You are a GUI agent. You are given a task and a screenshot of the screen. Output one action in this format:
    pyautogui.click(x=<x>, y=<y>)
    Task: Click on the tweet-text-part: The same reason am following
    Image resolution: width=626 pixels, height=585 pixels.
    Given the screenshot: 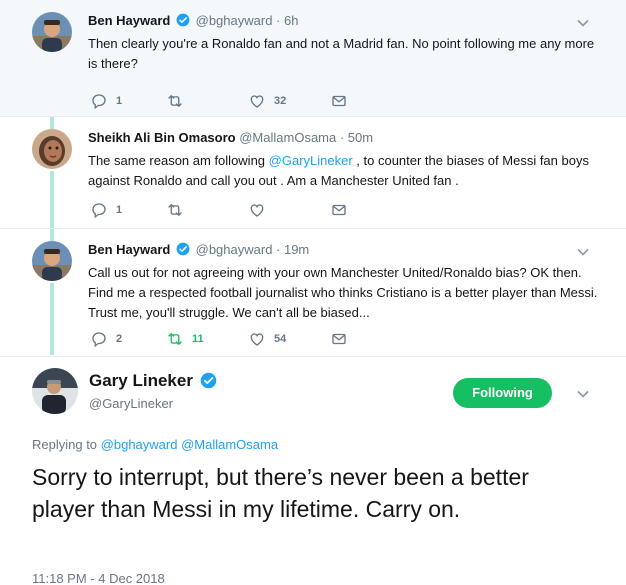 What is the action you would take?
    pyautogui.click(x=178, y=160)
    